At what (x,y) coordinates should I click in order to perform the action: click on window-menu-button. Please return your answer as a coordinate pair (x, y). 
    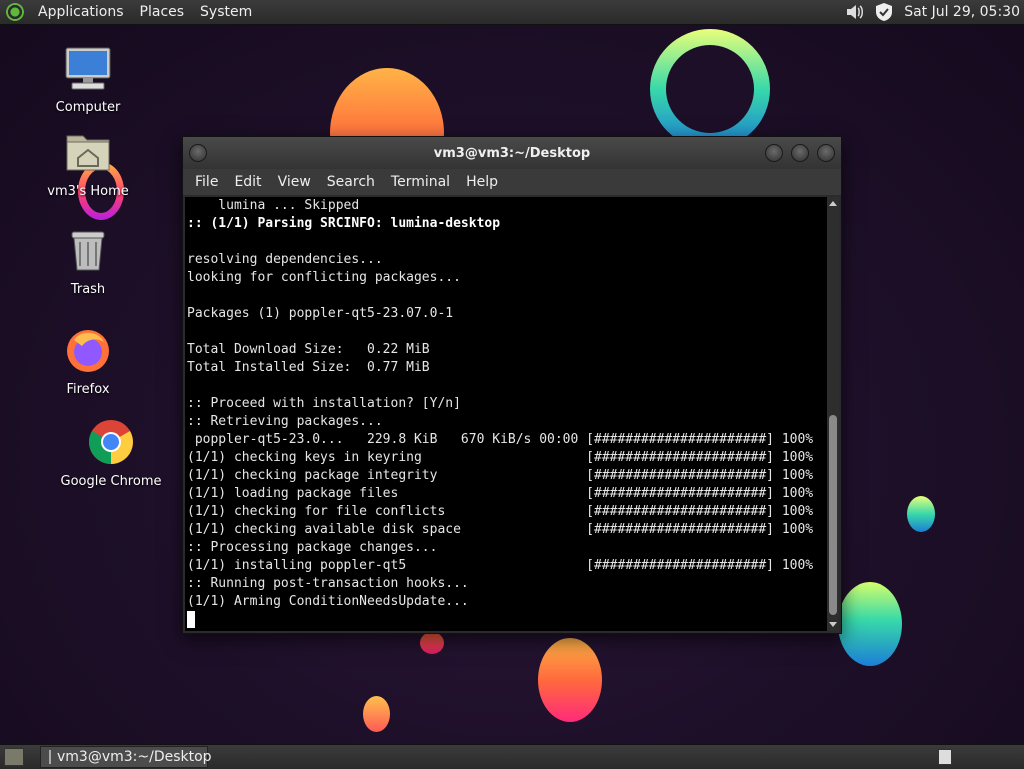
    Looking at the image, I should click on (198, 153).